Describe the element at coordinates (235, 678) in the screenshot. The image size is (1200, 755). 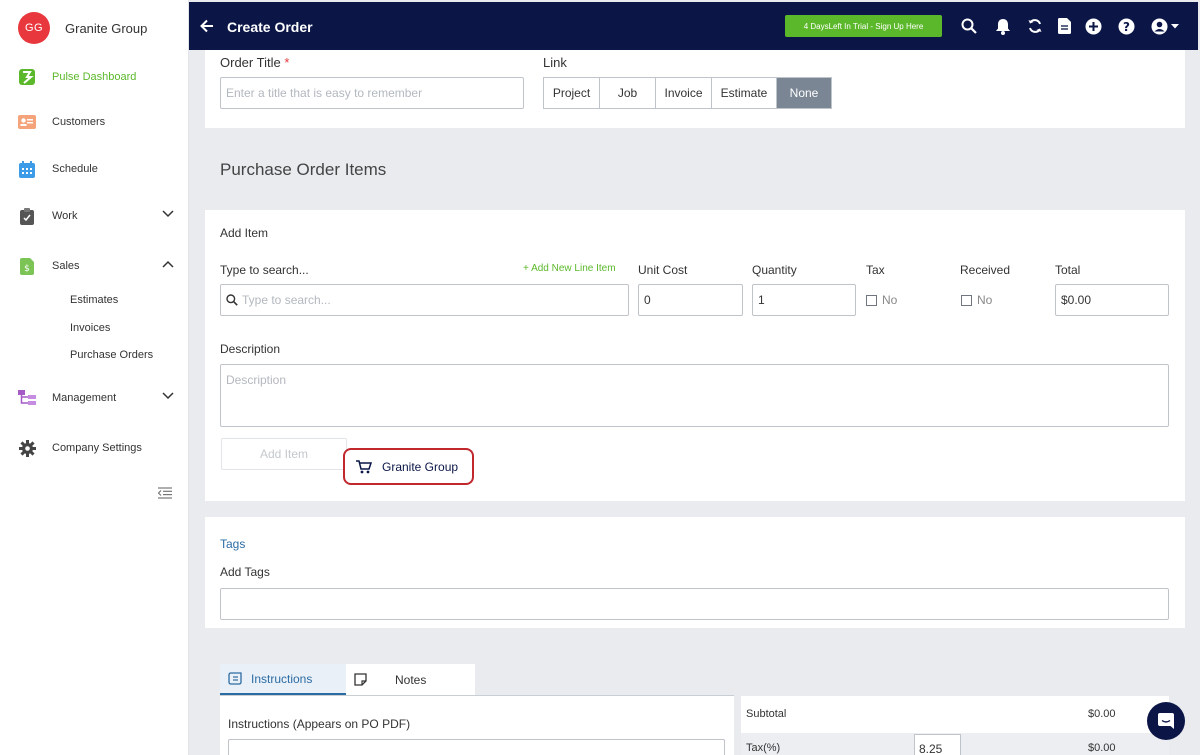
I see `scroll-icon` at that location.